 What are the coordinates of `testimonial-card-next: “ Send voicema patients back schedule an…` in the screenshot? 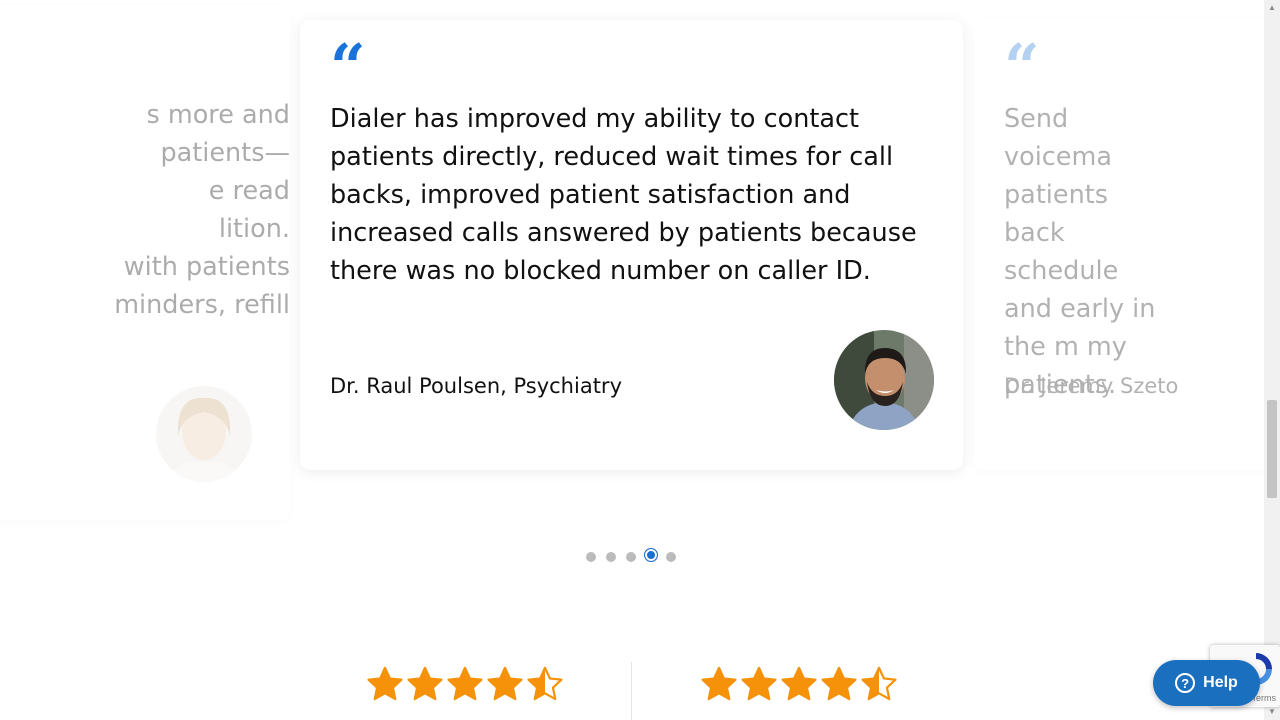 It's located at (1119, 245).